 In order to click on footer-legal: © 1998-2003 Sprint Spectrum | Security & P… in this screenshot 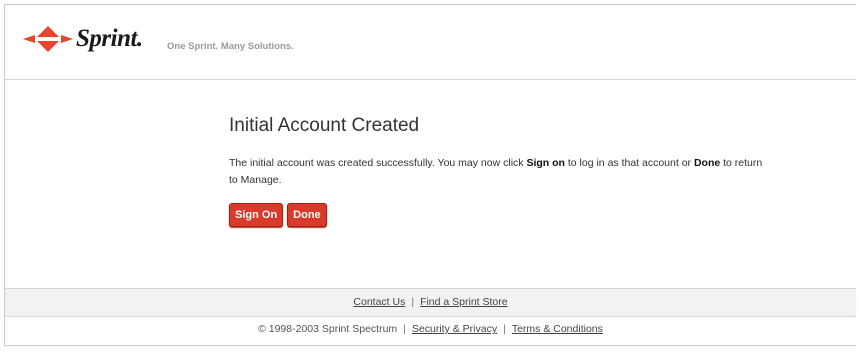, I will do `click(430, 329)`.